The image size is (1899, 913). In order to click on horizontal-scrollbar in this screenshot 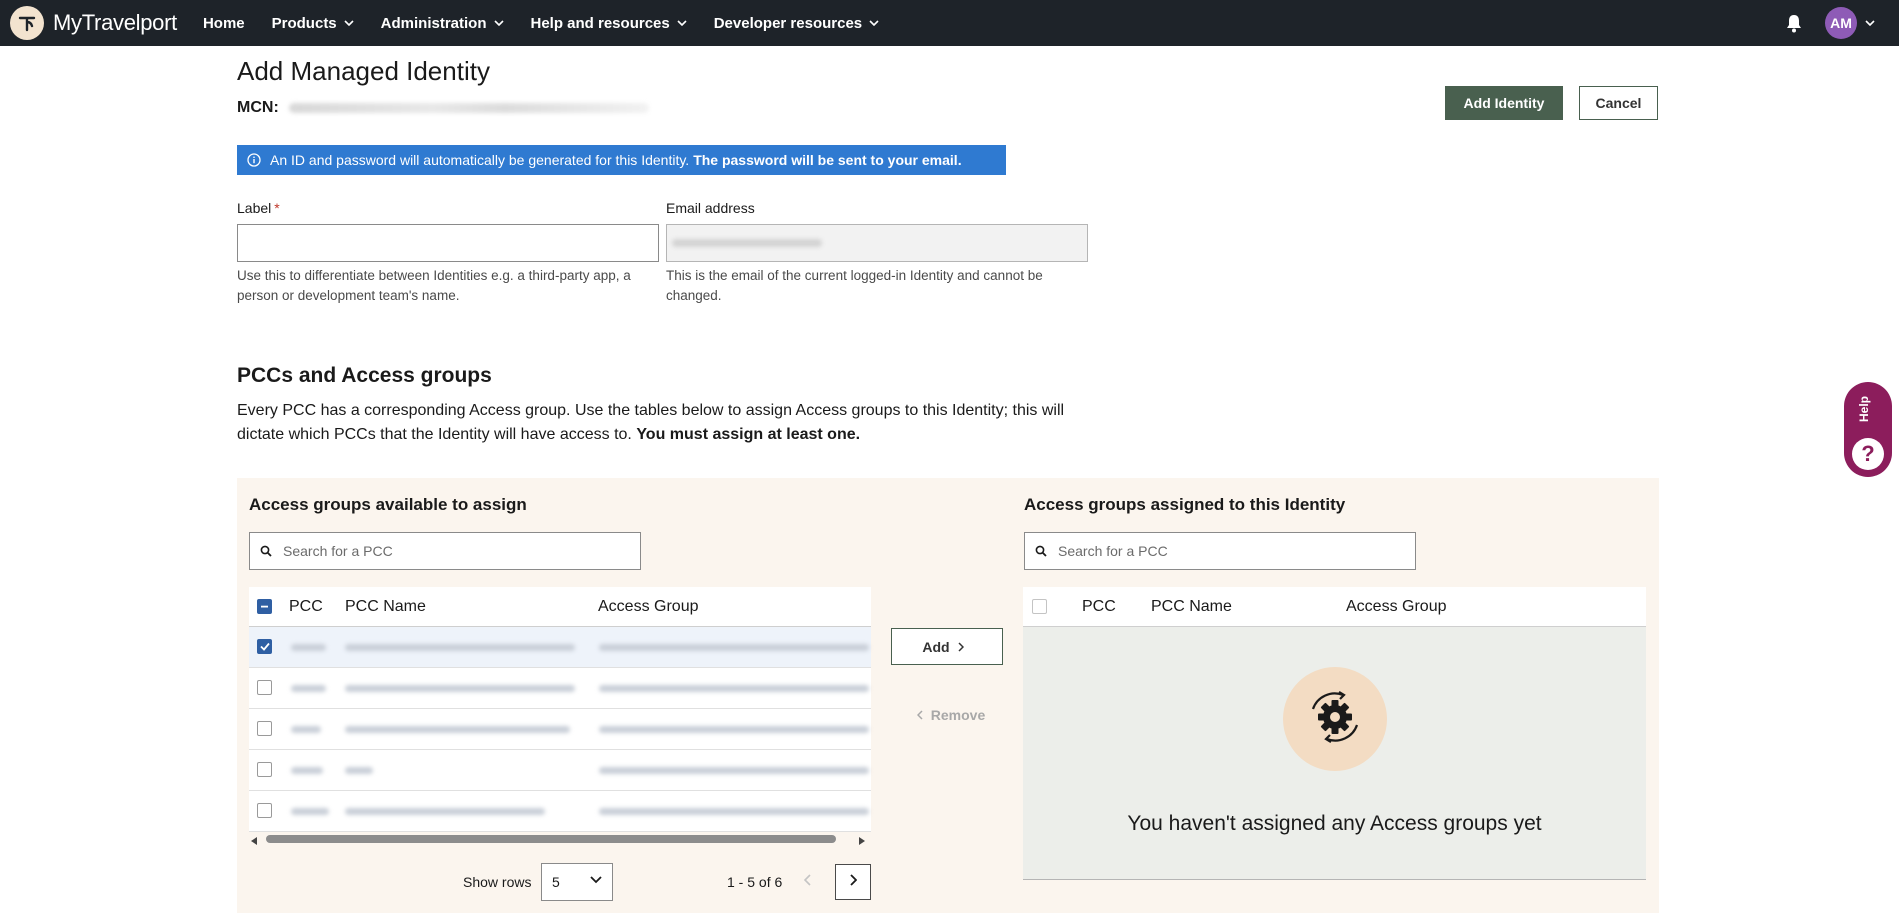, I will do `click(559, 838)`.